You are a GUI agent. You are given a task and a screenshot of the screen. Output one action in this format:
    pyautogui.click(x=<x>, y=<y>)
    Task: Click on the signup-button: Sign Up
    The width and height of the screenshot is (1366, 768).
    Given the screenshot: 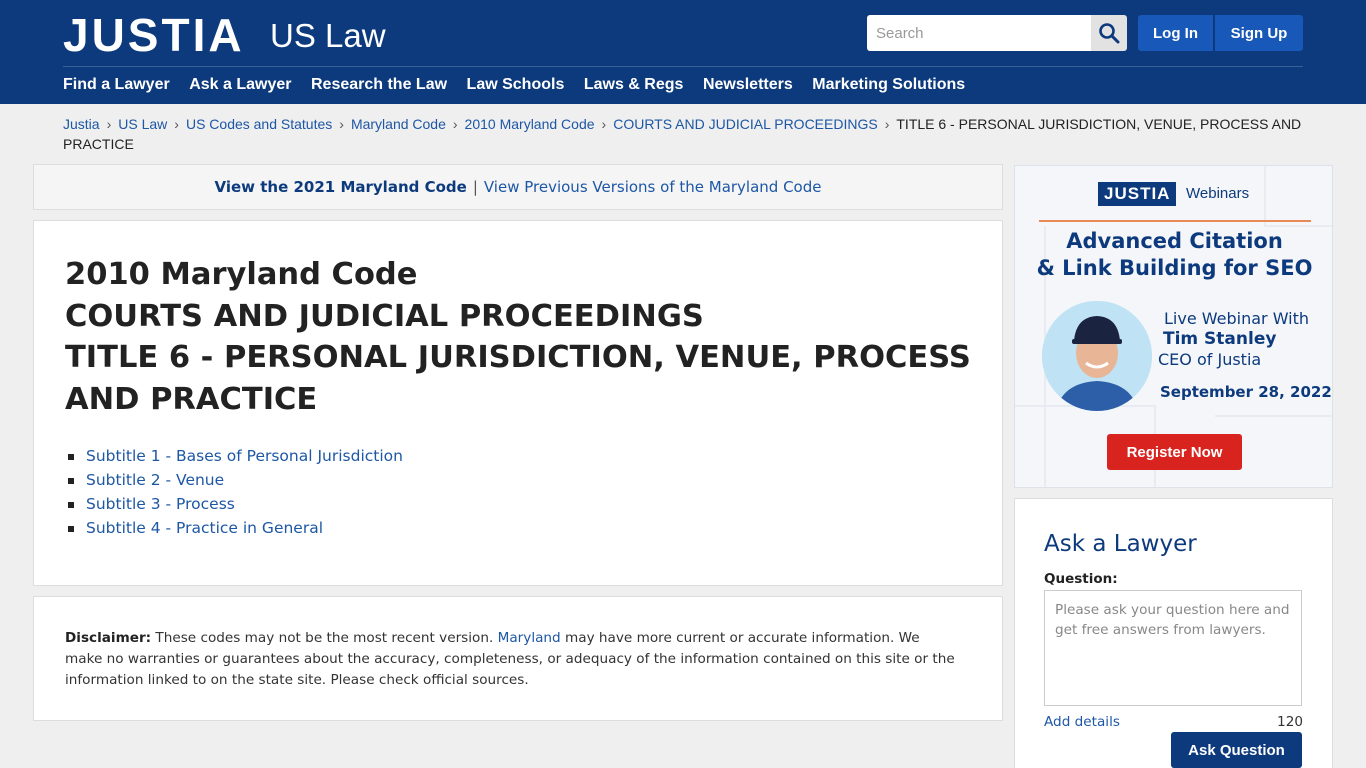 What is the action you would take?
    pyautogui.click(x=1259, y=33)
    